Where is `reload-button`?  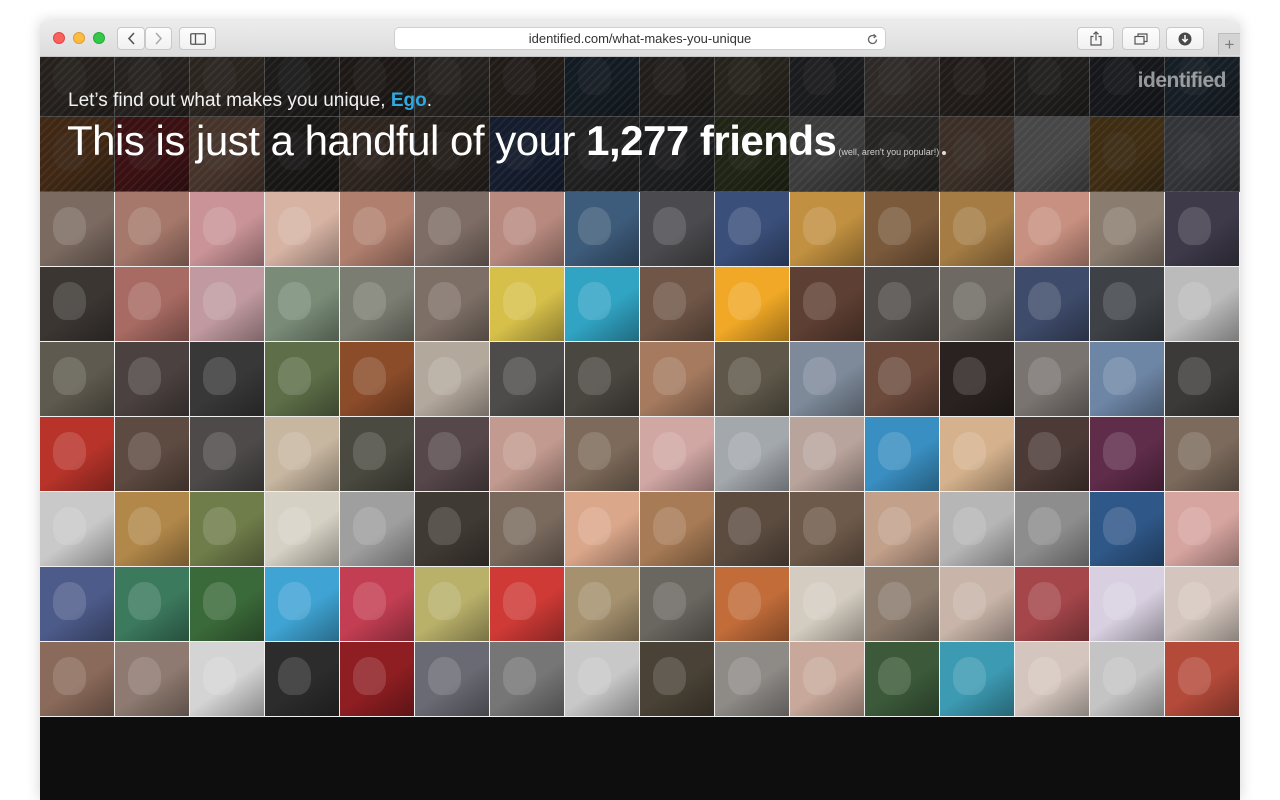
reload-button is located at coordinates (872, 39).